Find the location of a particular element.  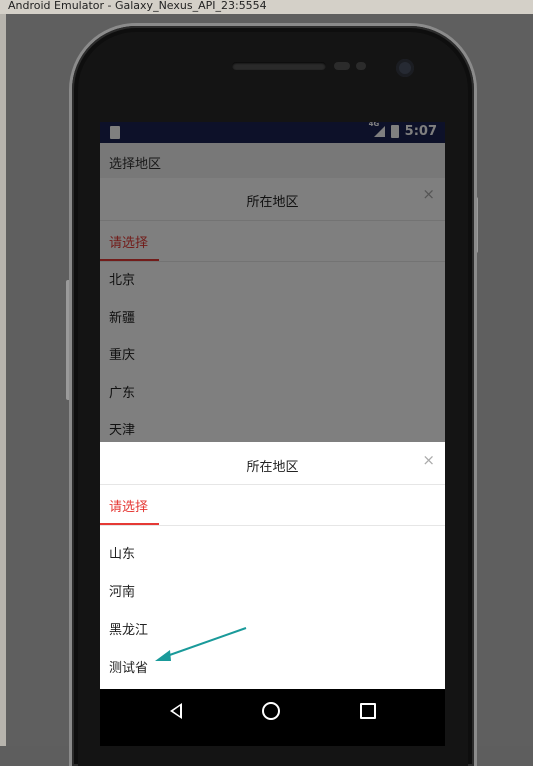

recents-icon is located at coordinates (368, 711).